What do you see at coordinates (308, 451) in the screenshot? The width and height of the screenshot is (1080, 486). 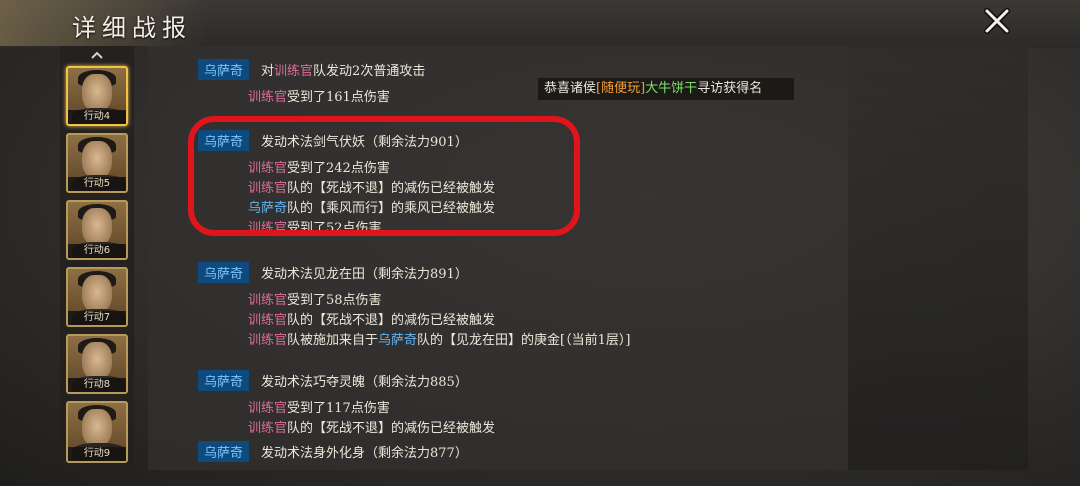 I see `log-row: 乌萨奇 发动术法身外化身（剩余法力877）` at bounding box center [308, 451].